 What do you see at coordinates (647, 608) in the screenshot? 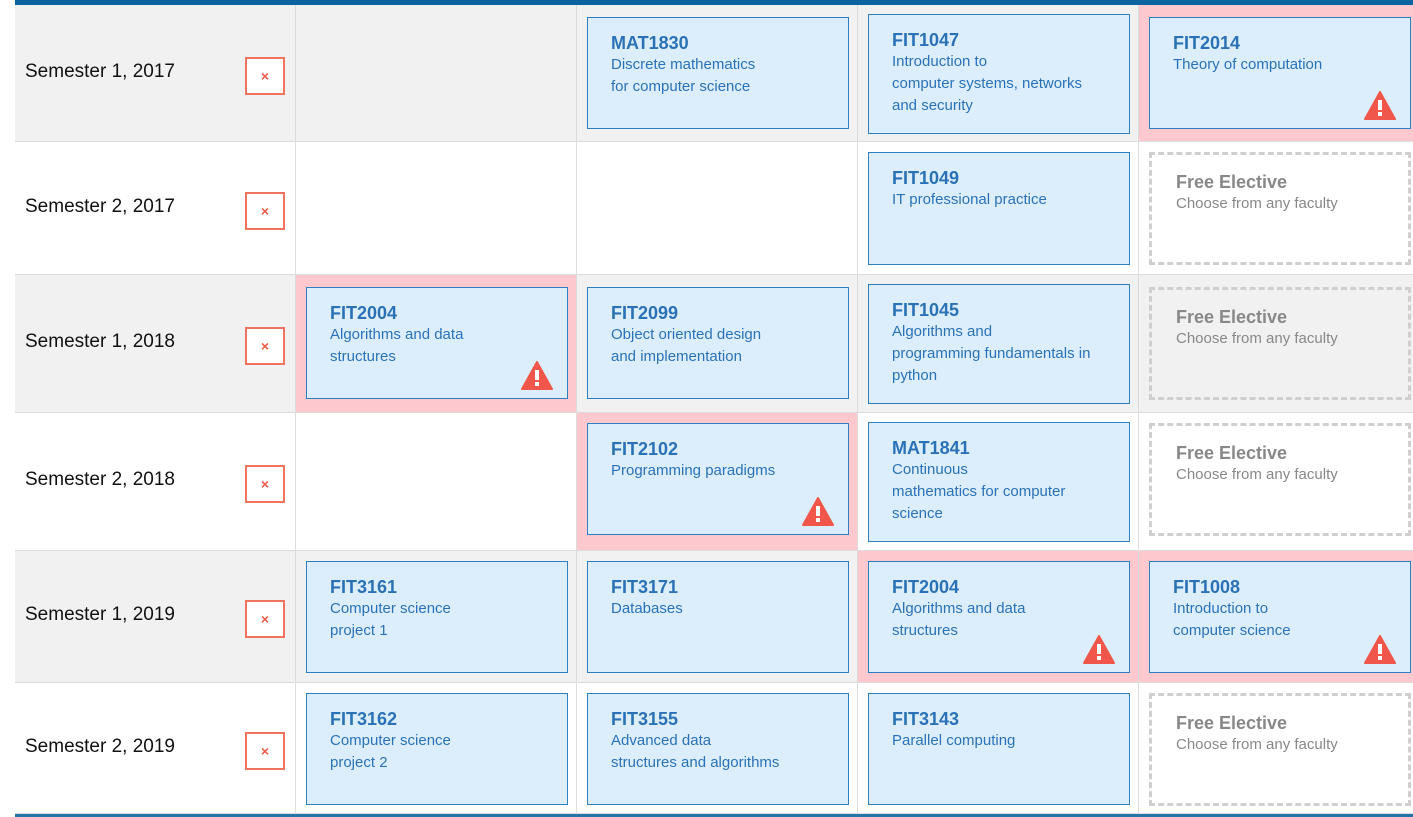
I see `unit-name-line: Databases` at bounding box center [647, 608].